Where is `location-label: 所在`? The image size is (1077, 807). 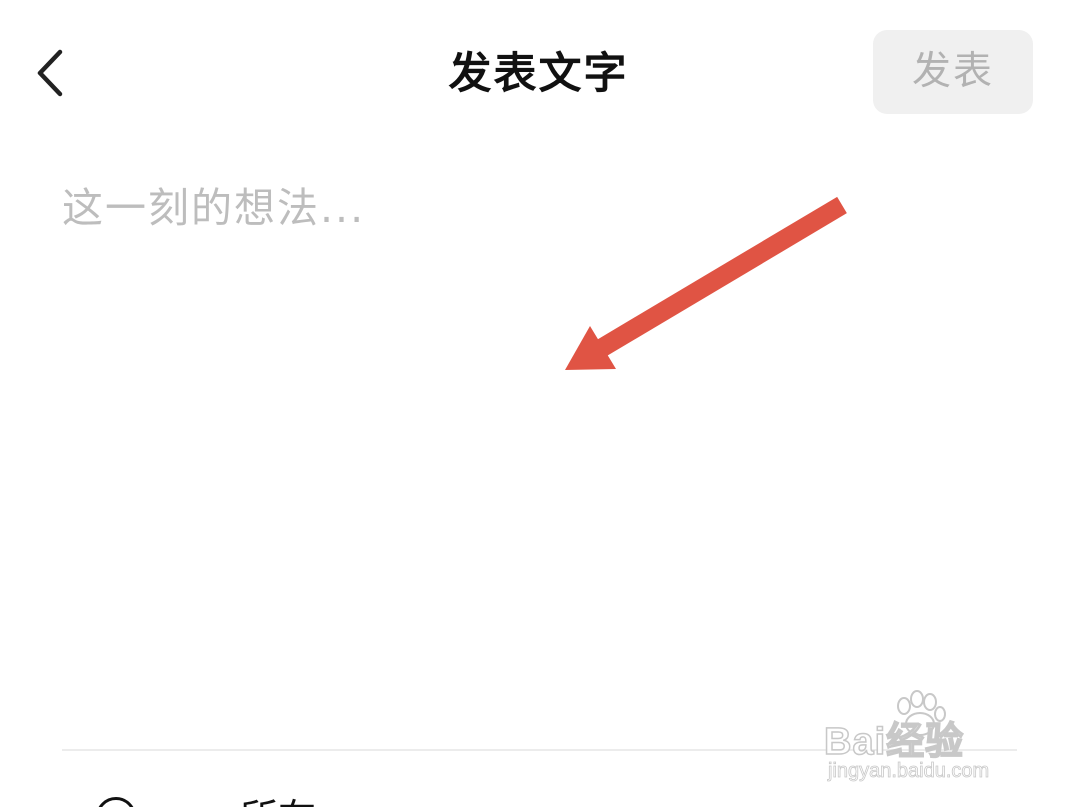
location-label: 所在 is located at coordinates (278, 801).